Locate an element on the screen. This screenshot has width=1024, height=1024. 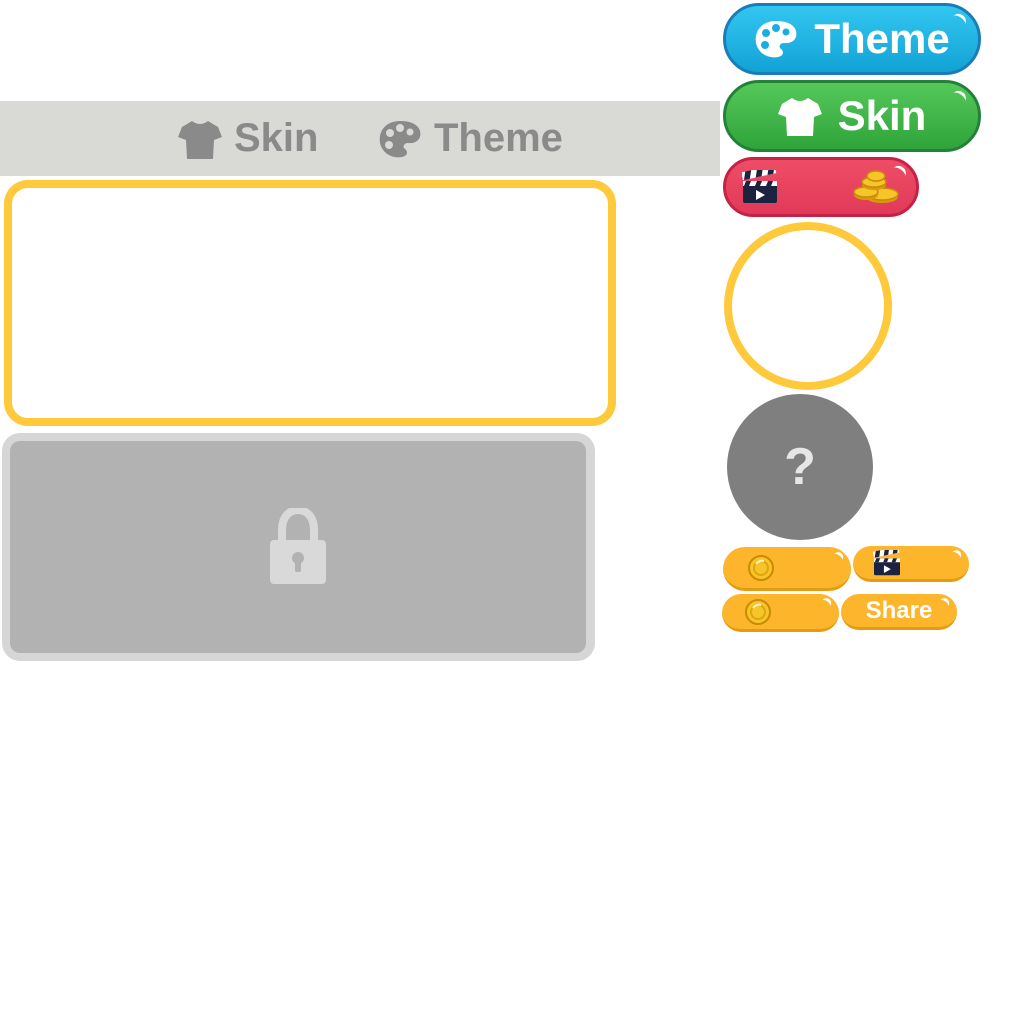
tab-skin-label: Skin is located at coordinates (276, 138).